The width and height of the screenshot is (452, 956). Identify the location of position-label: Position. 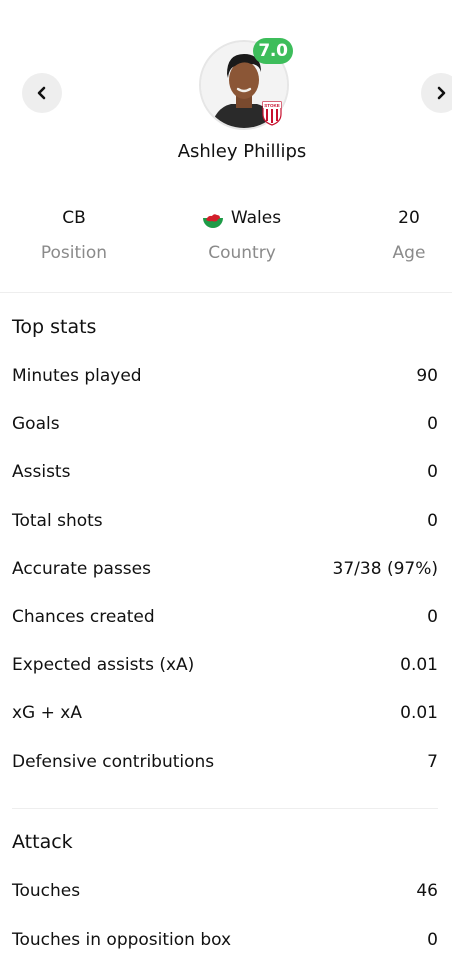
(74, 253).